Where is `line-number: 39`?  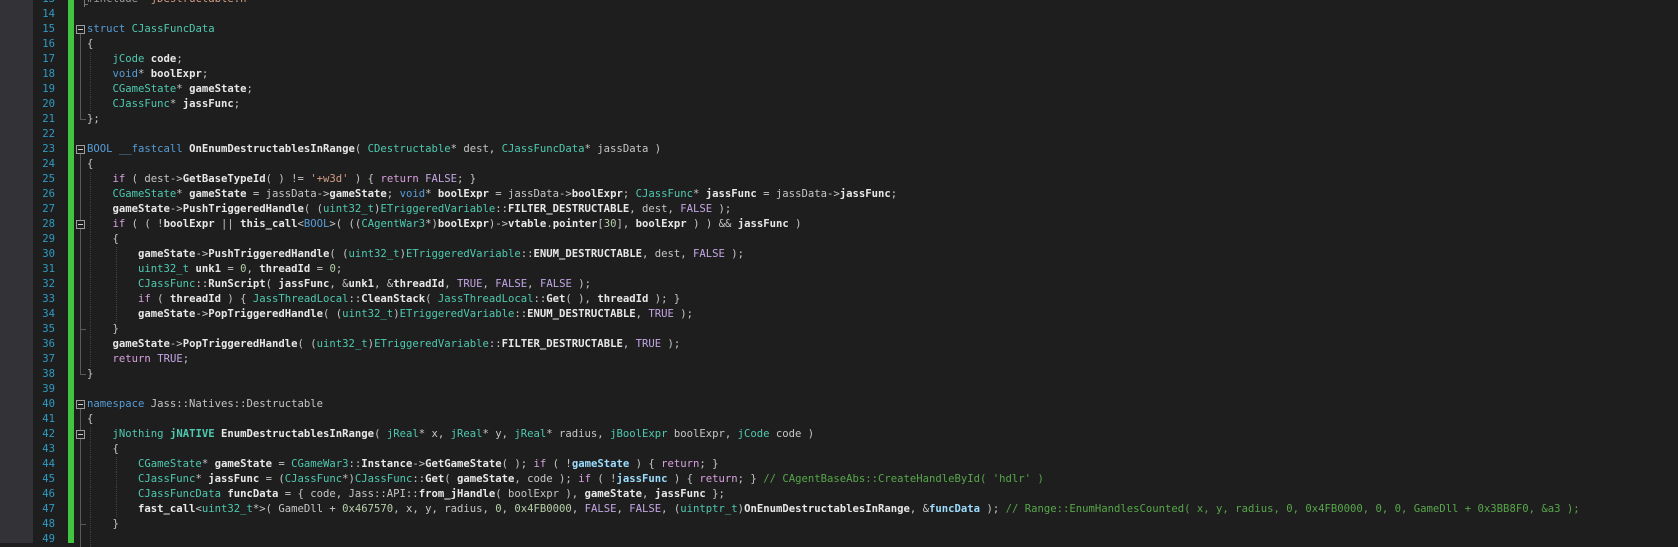 line-number: 39 is located at coordinates (48, 388).